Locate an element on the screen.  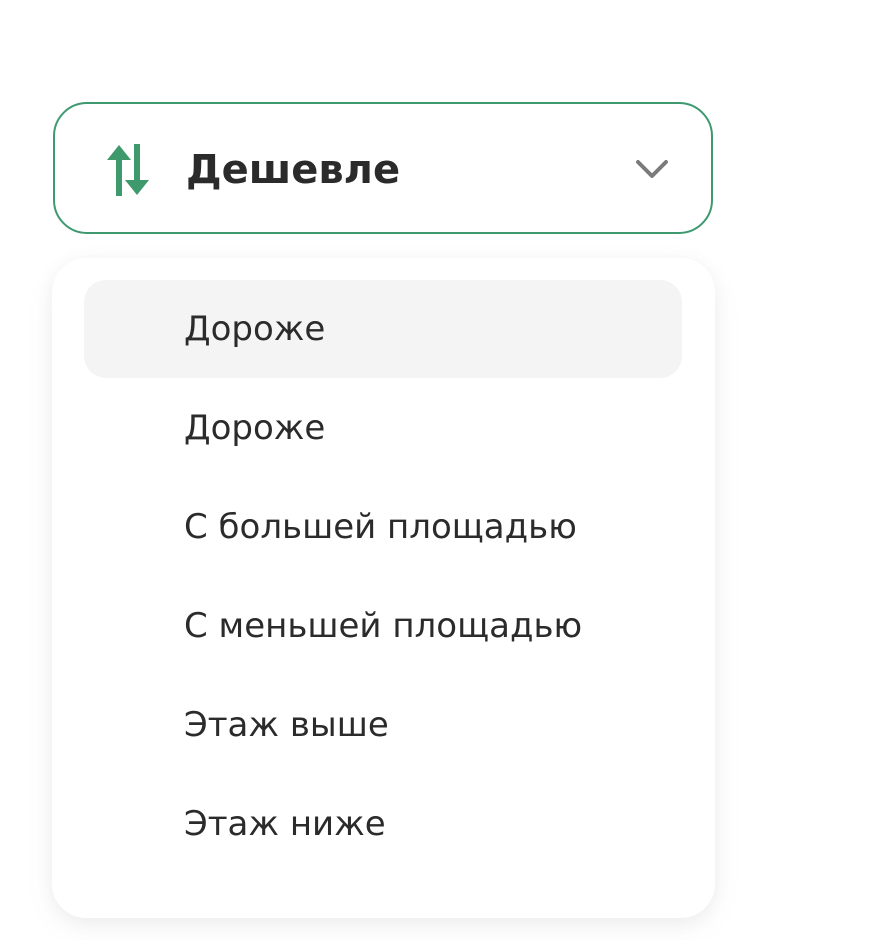
menu-item-option-2: Дороже is located at coordinates (383, 428).